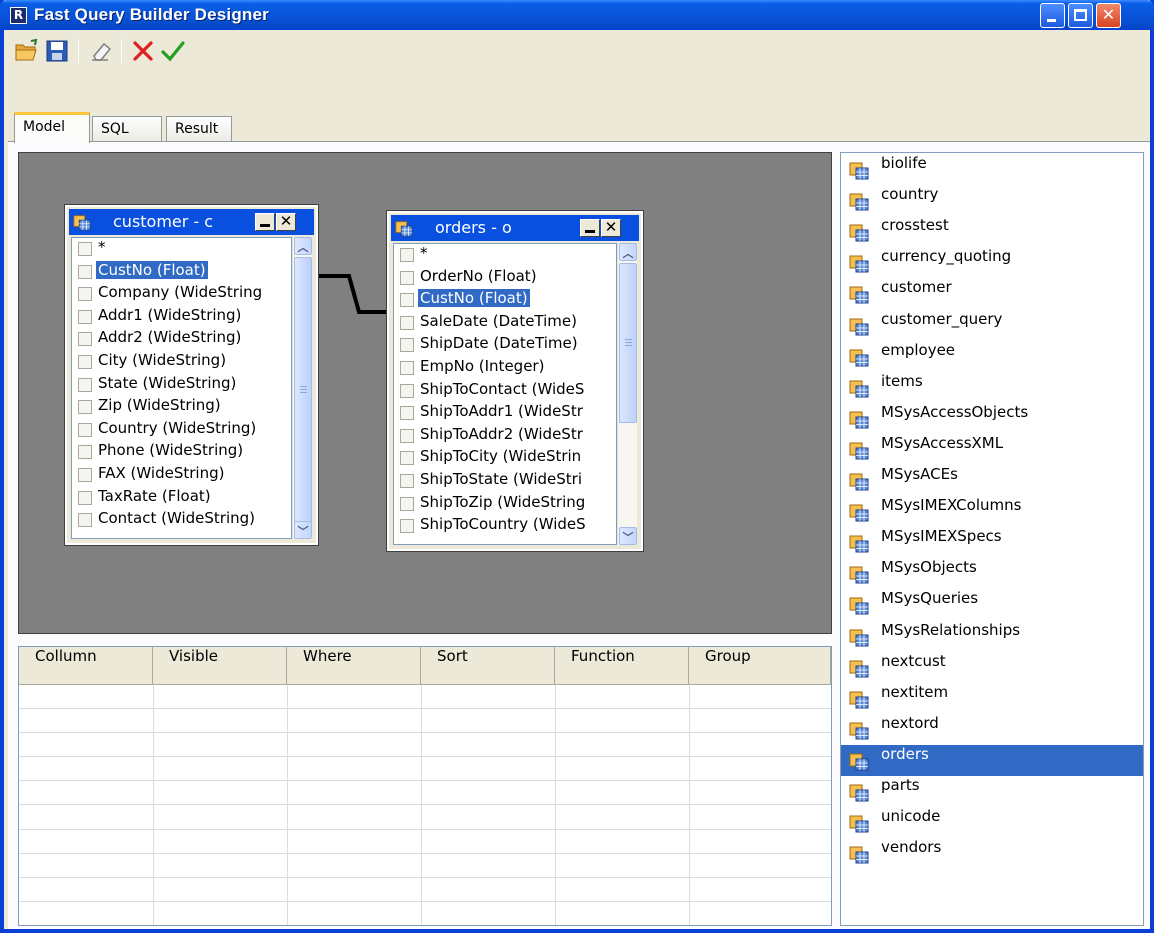 This screenshot has width=1154, height=933. I want to click on grid-column-header: Visible, so click(220, 666).